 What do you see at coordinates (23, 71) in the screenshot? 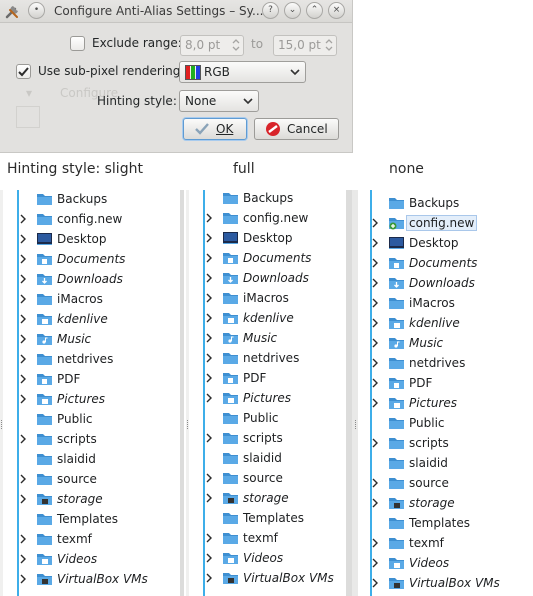
I see `subpixel-checkbox` at bounding box center [23, 71].